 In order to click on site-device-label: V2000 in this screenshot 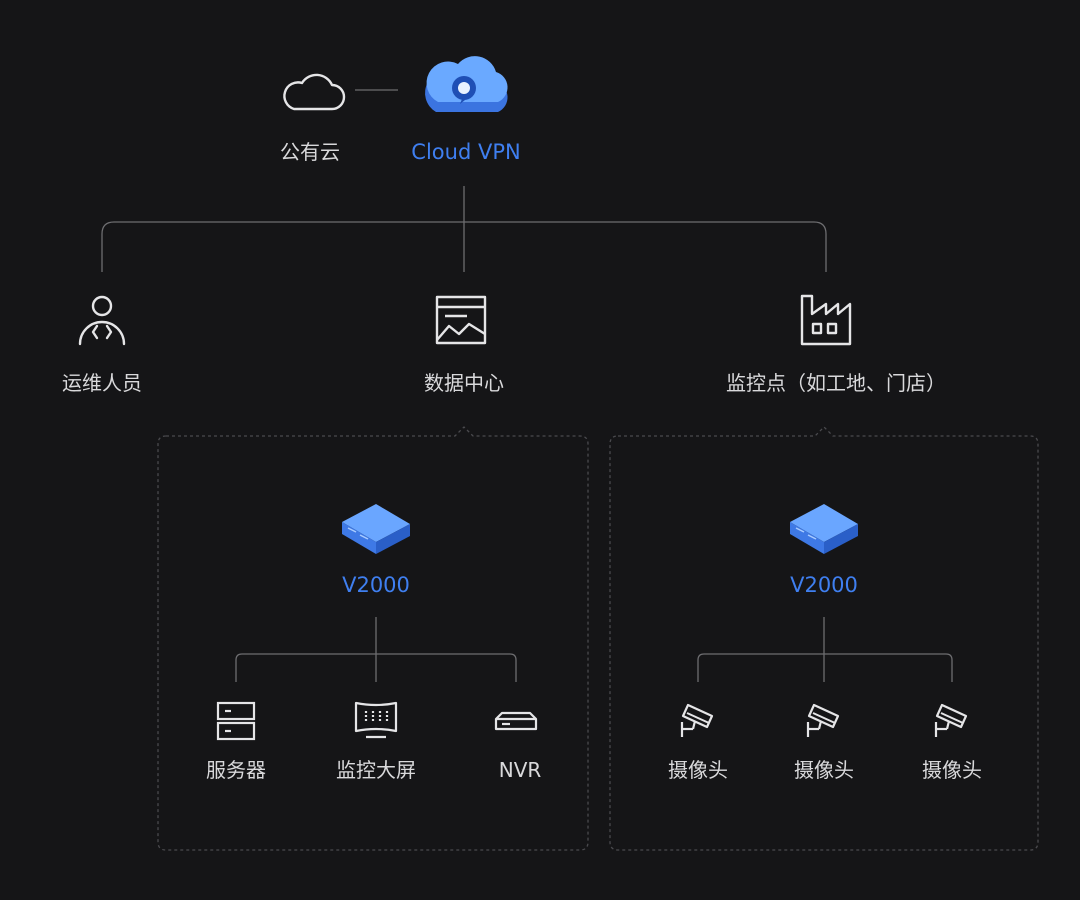, I will do `click(824, 585)`.